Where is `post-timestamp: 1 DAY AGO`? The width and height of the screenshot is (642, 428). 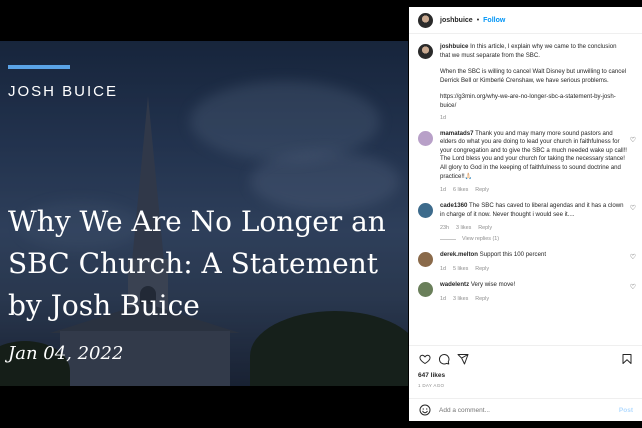 post-timestamp: 1 DAY AGO is located at coordinates (431, 385).